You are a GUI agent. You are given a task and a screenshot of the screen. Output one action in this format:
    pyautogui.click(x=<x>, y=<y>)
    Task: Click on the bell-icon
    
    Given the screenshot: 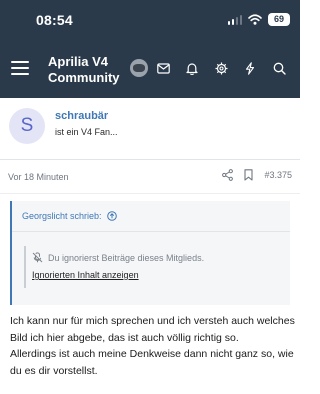 What is the action you would take?
    pyautogui.click(x=192, y=68)
    